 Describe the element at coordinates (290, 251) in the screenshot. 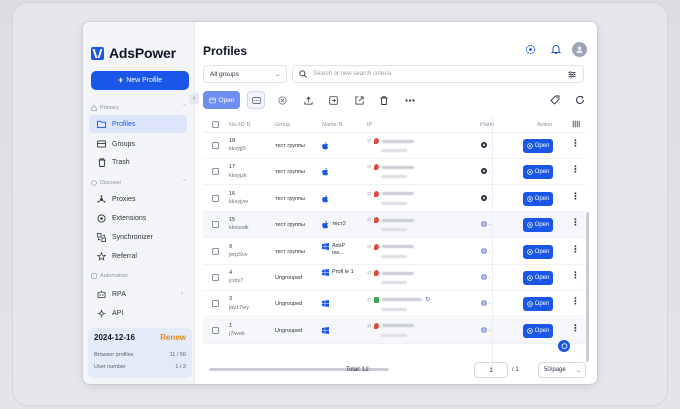

I see `profile-group: тест группы` at that location.